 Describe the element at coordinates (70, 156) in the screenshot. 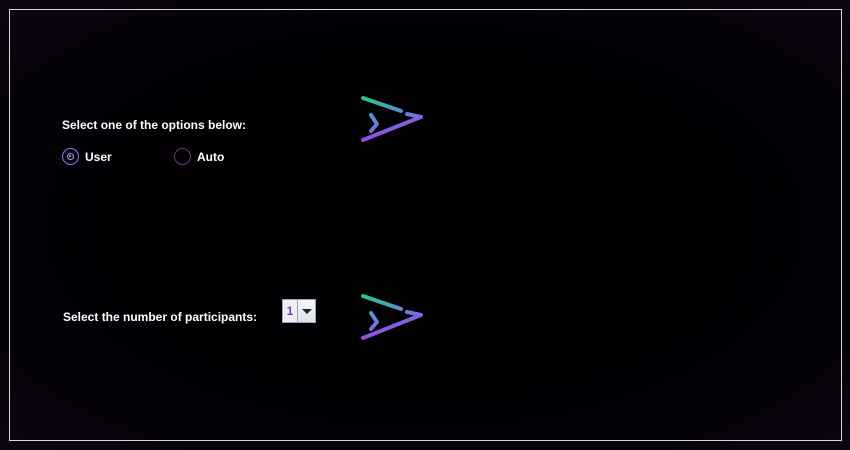

I see `radio-selected-icon` at that location.